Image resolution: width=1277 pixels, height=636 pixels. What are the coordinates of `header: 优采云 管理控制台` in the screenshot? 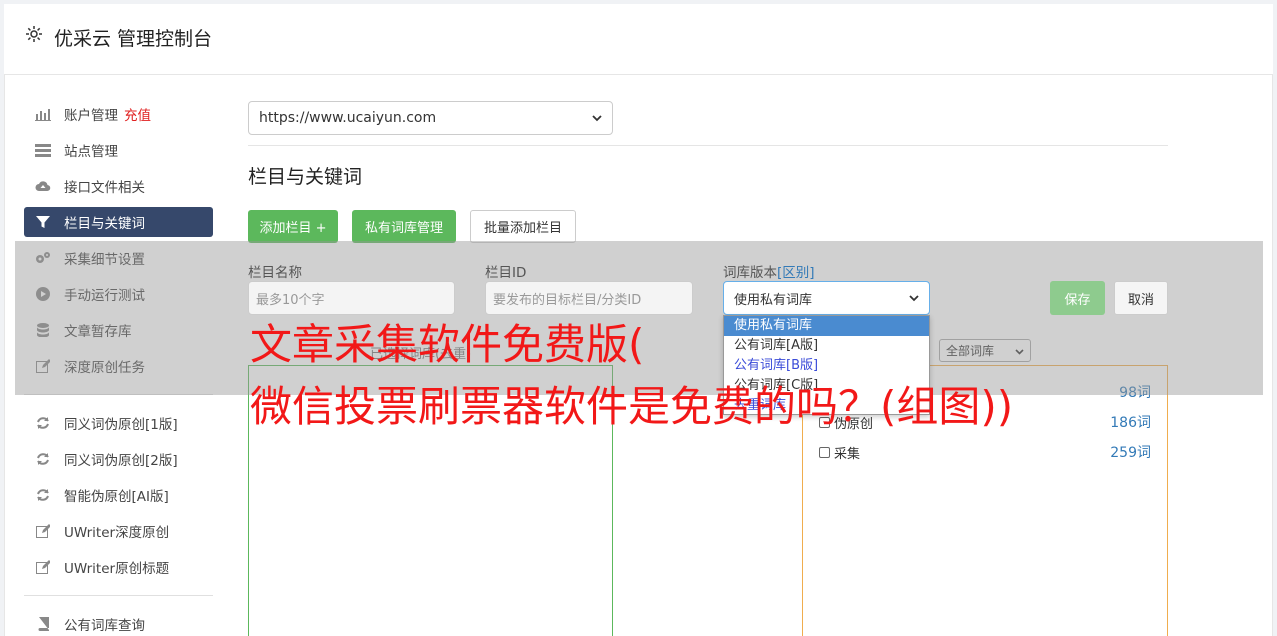 It's located at (638, 39).